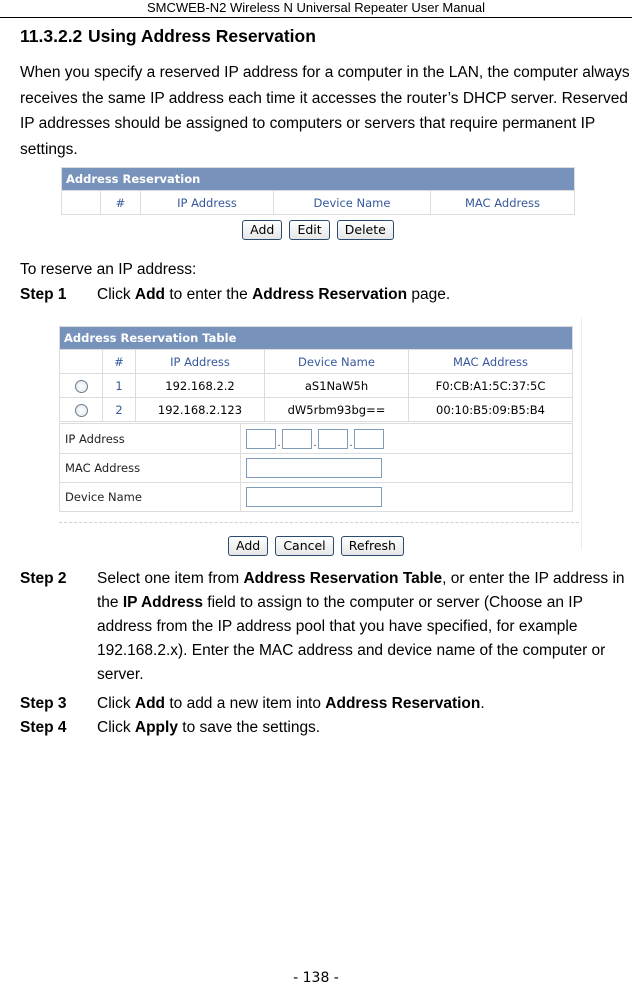  What do you see at coordinates (318, 179) in the screenshot?
I see `table-title: Address Reservation` at bounding box center [318, 179].